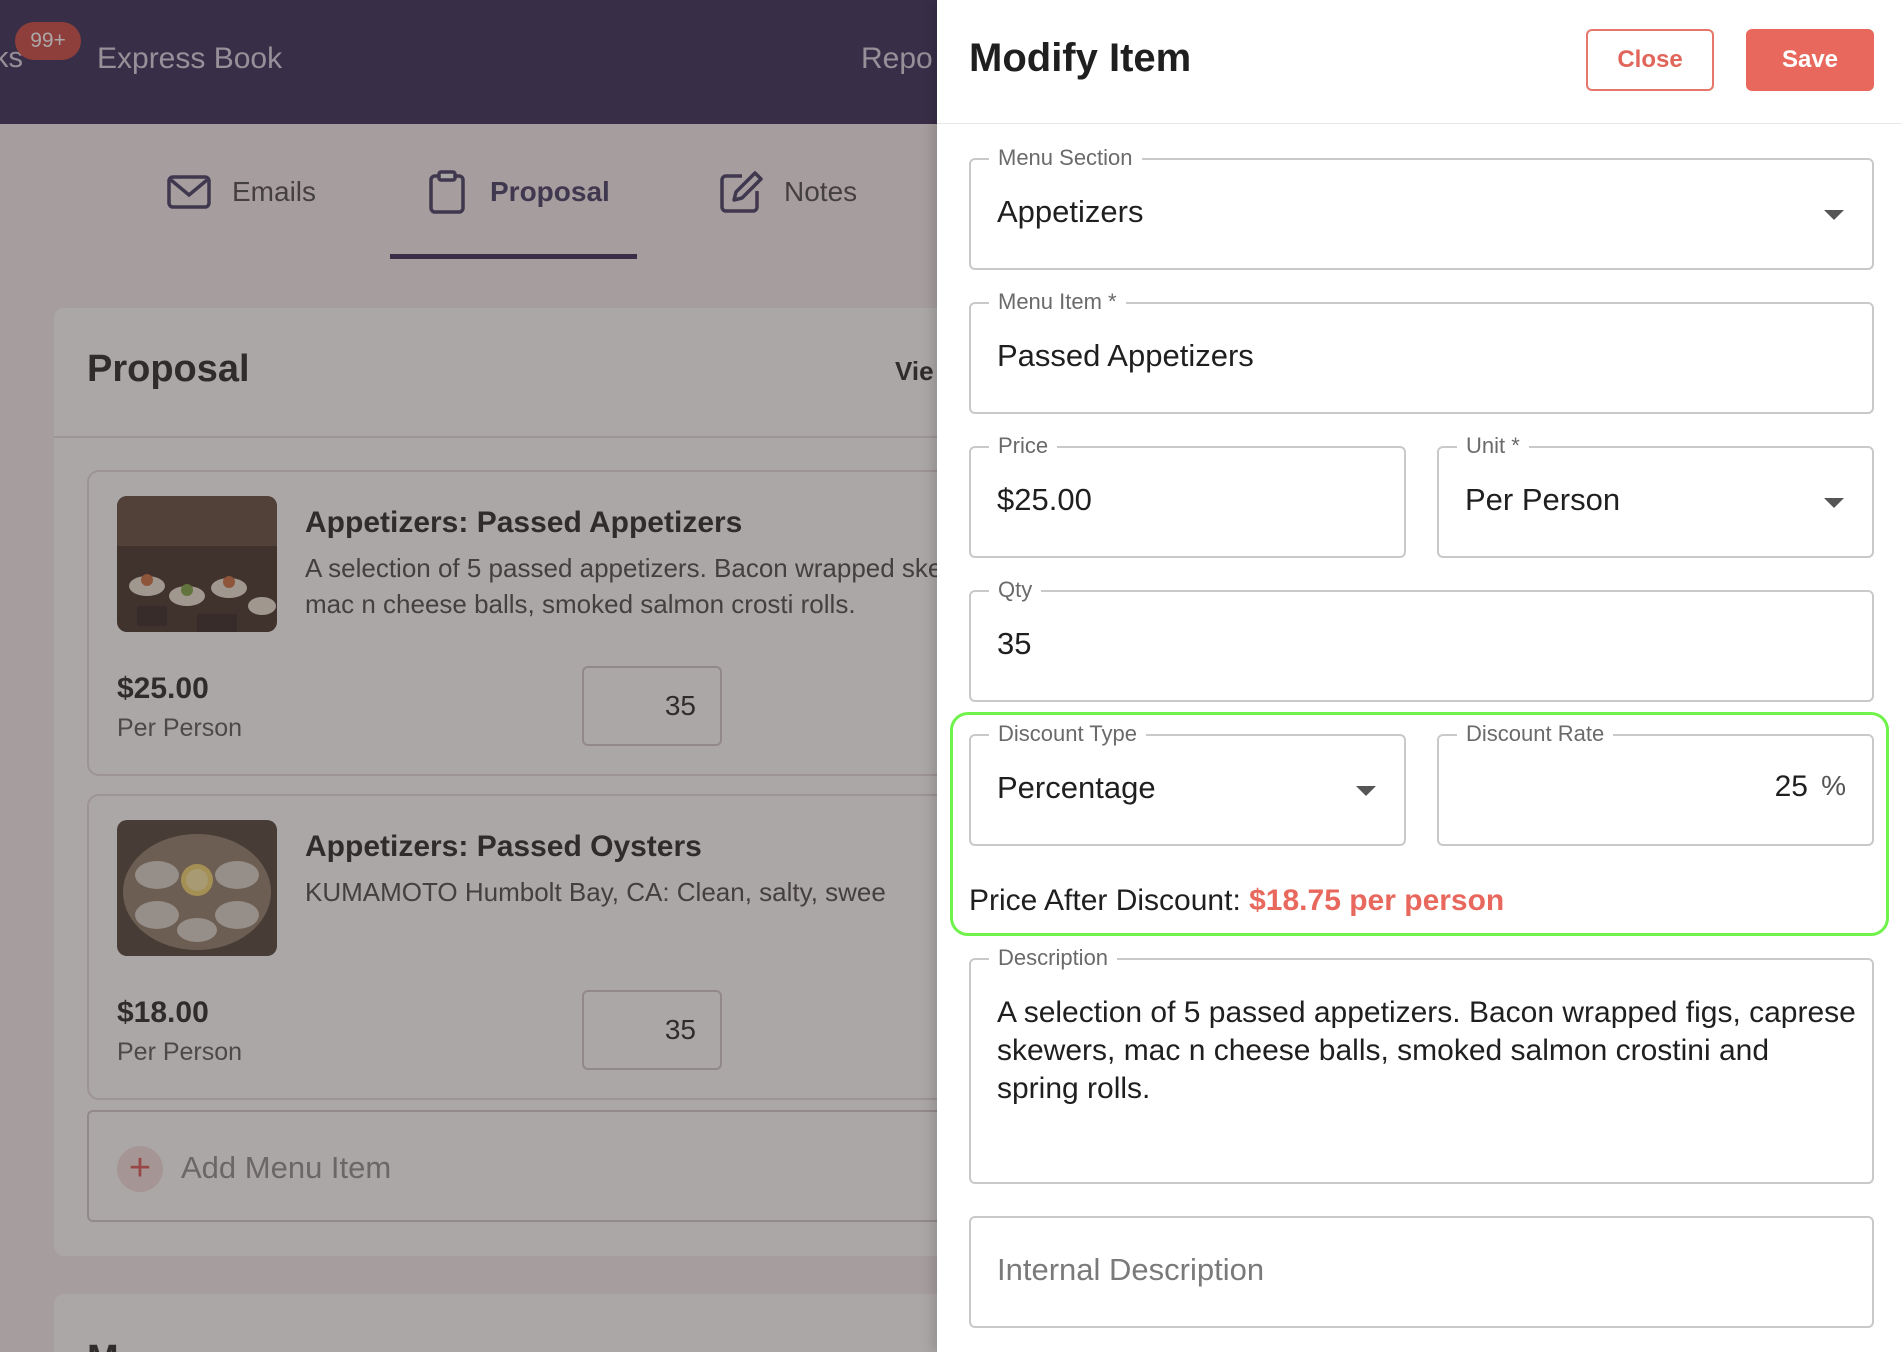 This screenshot has width=1902, height=1352. What do you see at coordinates (1023, 446) in the screenshot?
I see `field-label: Price` at bounding box center [1023, 446].